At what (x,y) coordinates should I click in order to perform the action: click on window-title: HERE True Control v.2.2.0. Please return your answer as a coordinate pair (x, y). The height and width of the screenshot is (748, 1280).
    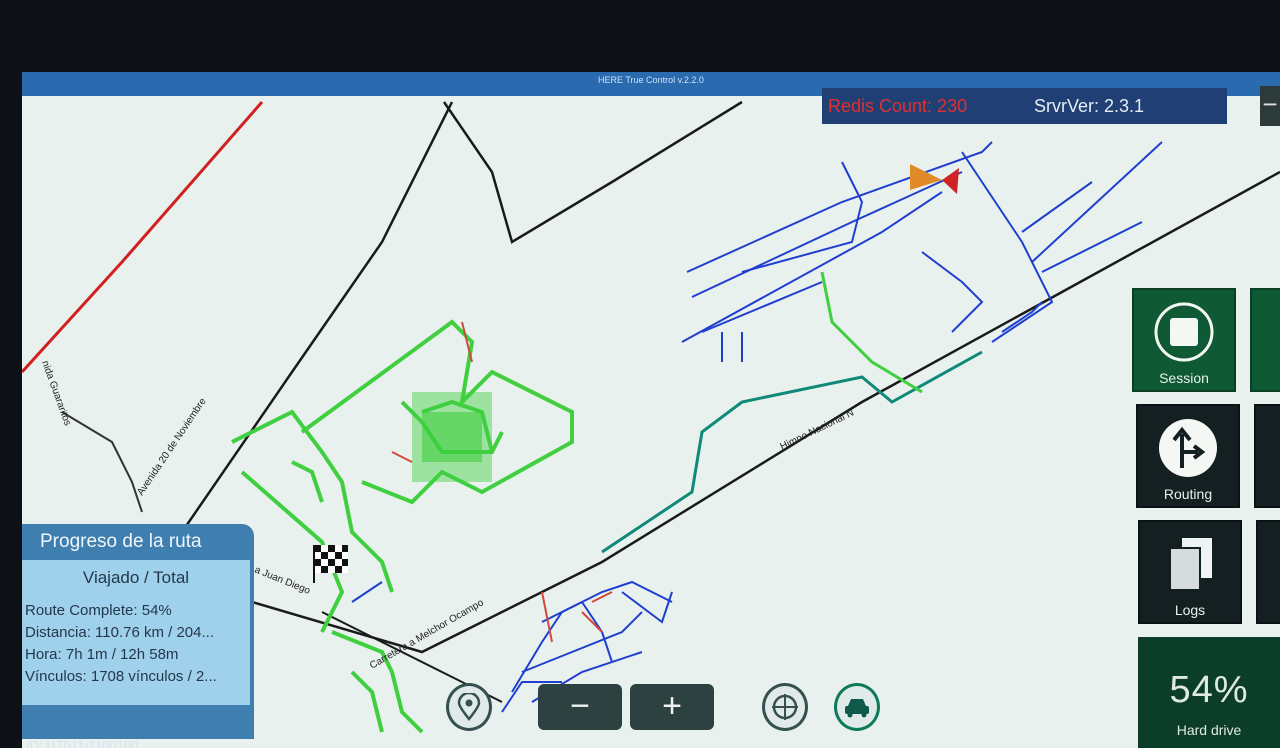
    Looking at the image, I should click on (651, 80).